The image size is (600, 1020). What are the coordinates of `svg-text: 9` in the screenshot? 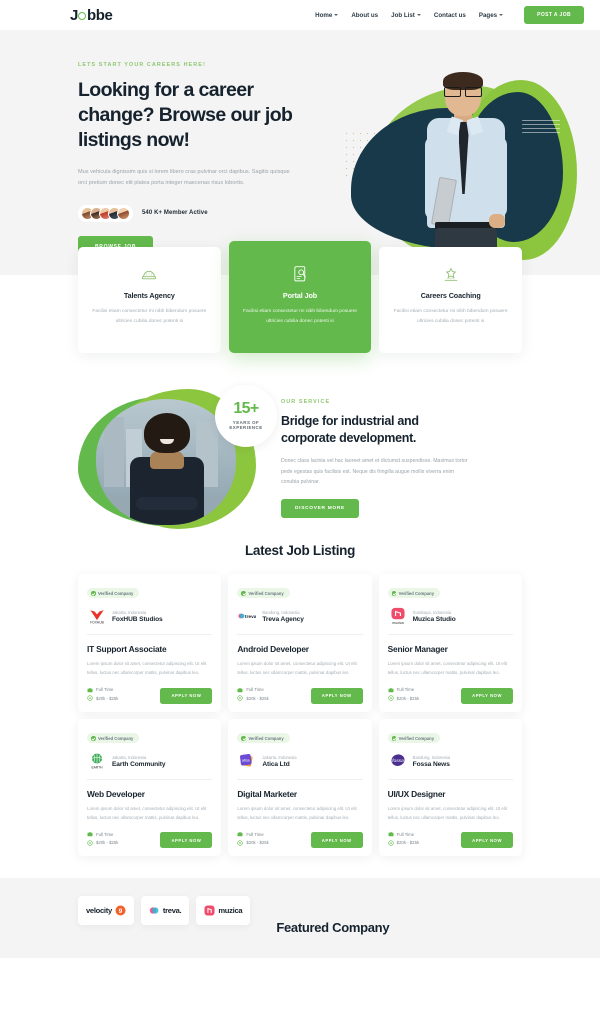 It's located at (121, 911).